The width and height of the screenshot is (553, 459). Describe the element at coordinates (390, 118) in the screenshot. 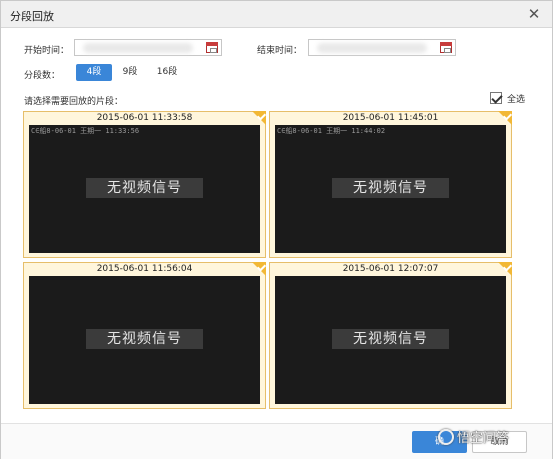

I see `tile-timestamp: 2015-06-01 11:45:01` at that location.